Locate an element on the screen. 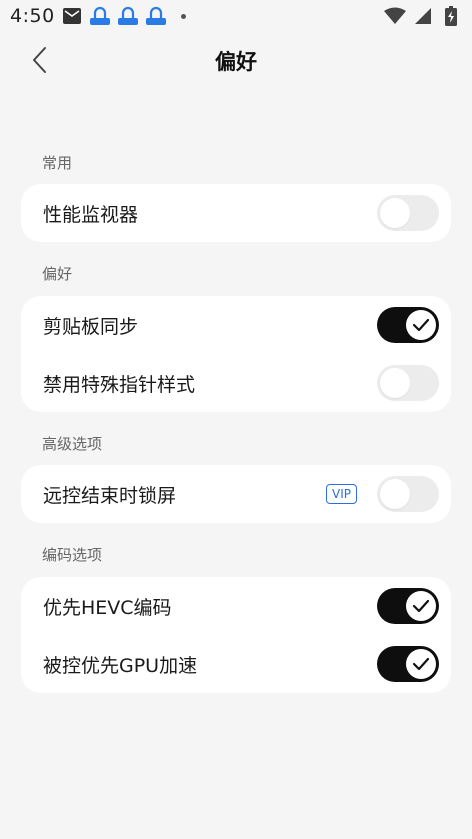 The width and height of the screenshot is (472, 839). battery-charging-icon is located at coordinates (451, 16).